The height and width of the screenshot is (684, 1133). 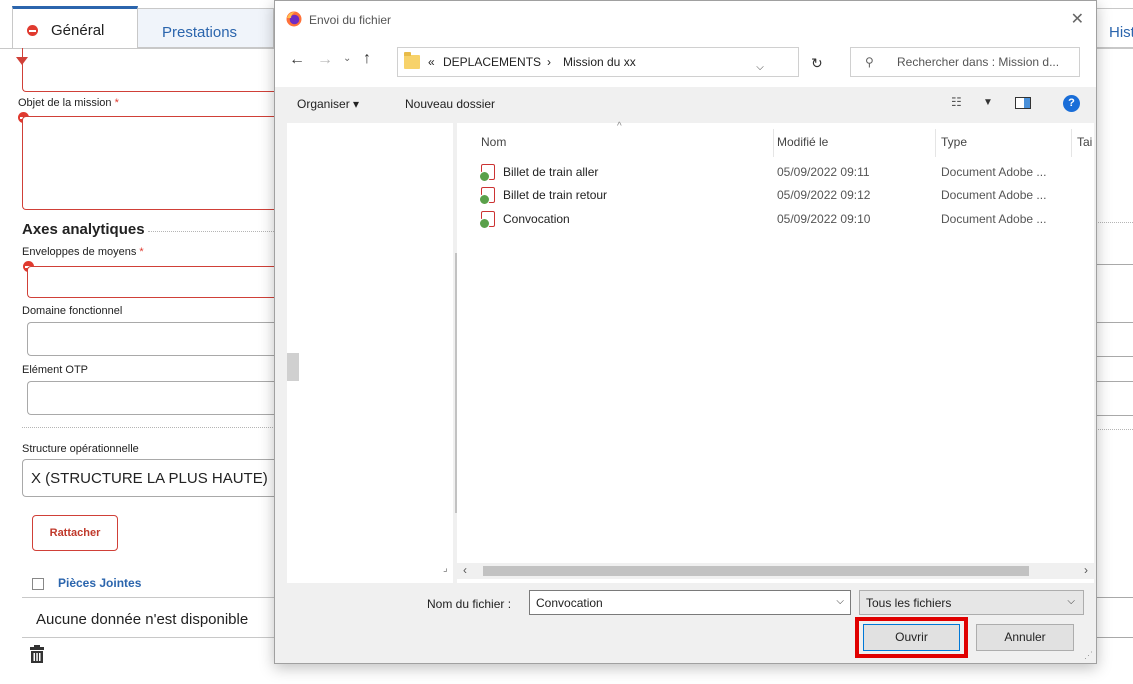 What do you see at coordinates (450, 104) in the screenshot?
I see `new-folder-button: Nouveau dossier` at bounding box center [450, 104].